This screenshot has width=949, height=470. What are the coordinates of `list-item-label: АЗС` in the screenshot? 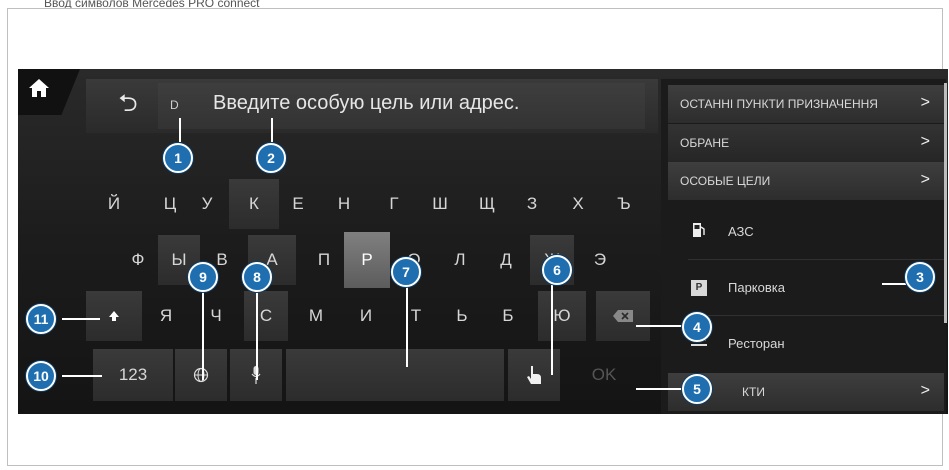 It's located at (741, 231).